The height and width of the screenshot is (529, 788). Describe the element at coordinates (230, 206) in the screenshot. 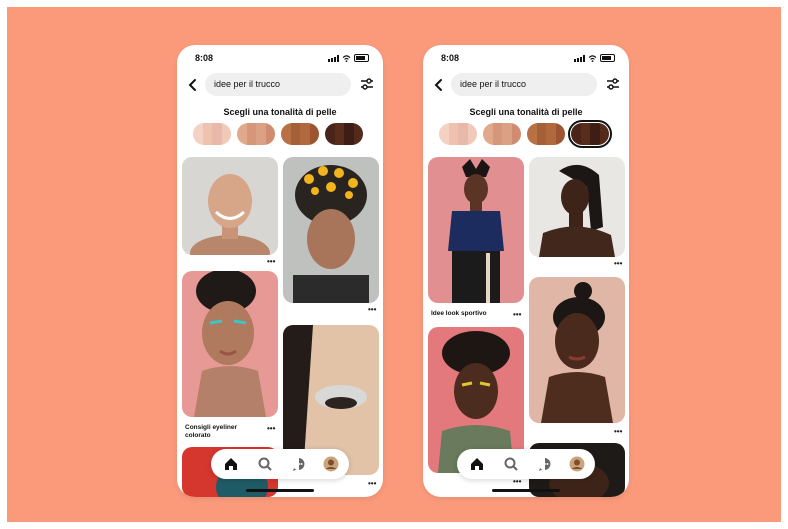

I see `pin-image-bald-smile` at that location.